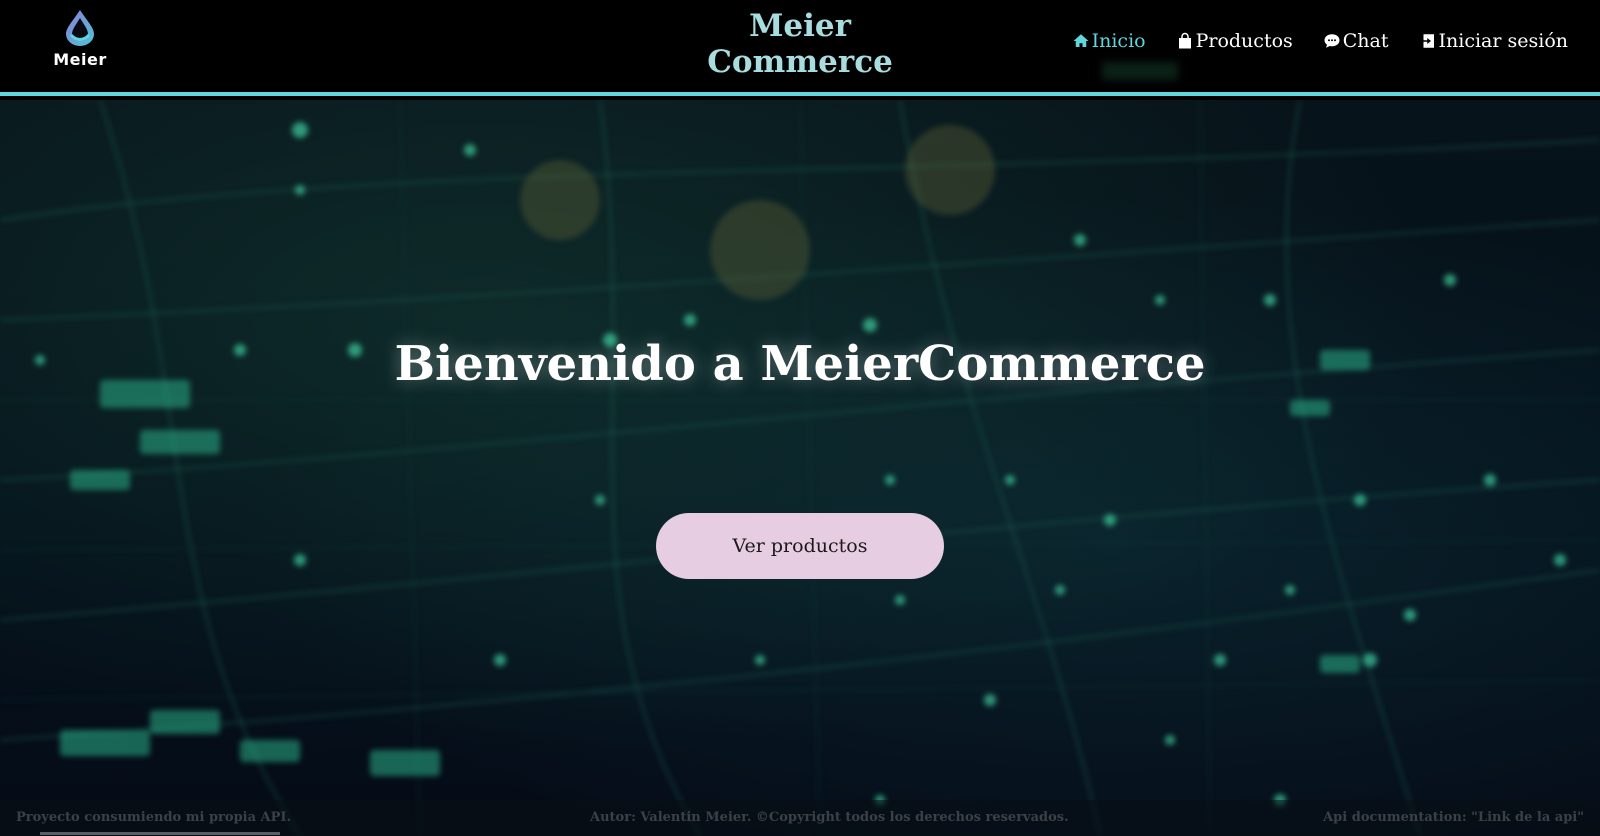 The width and height of the screenshot is (1600, 836). Describe the element at coordinates (1184, 40) in the screenshot. I see `shopping-bag-icon` at that location.